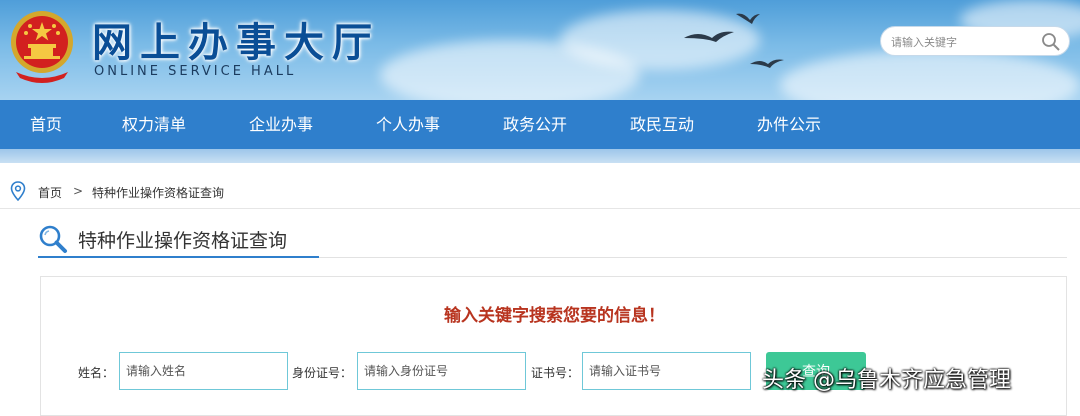  Describe the element at coordinates (666, 371) in the screenshot. I see `certificate-number-input` at that location.